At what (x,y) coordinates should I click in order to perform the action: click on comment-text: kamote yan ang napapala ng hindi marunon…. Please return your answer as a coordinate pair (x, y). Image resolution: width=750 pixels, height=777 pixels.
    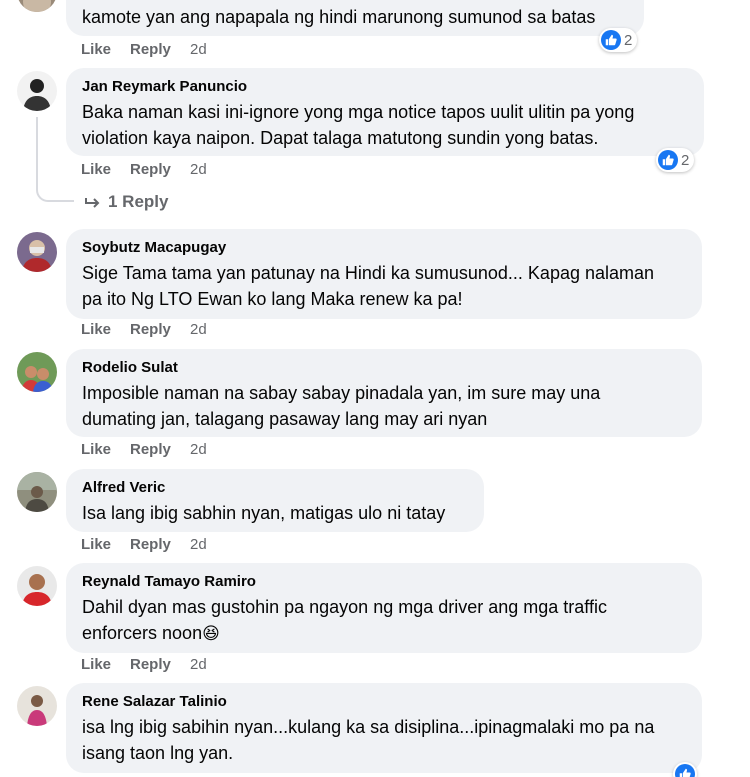
    Looking at the image, I should click on (339, 17).